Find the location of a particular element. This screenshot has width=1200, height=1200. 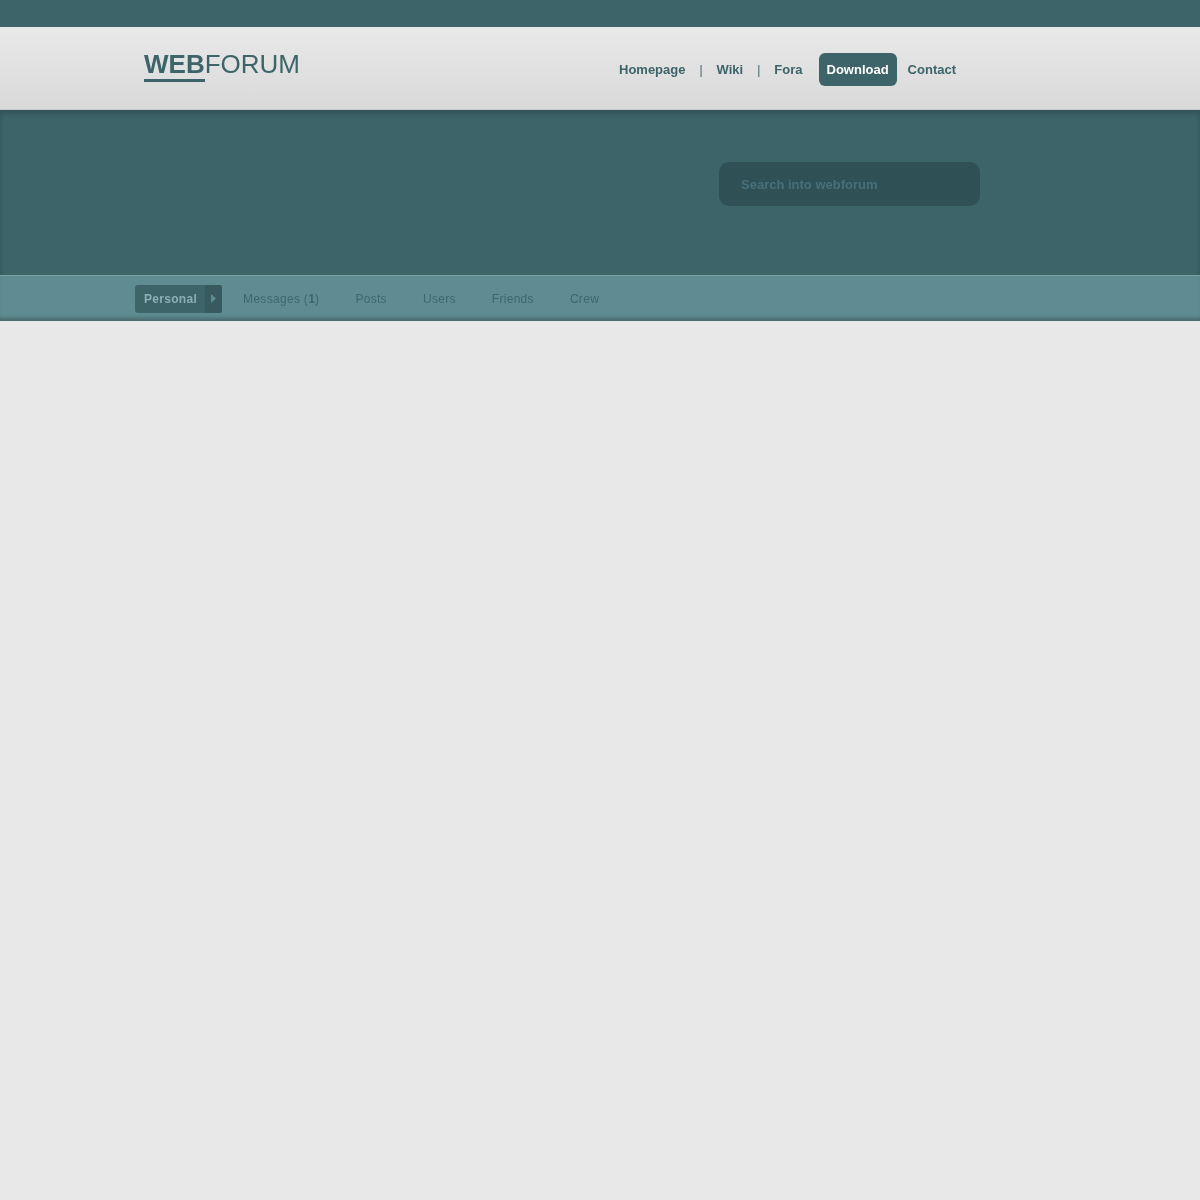

nav-link: Homepage is located at coordinates (652, 69).